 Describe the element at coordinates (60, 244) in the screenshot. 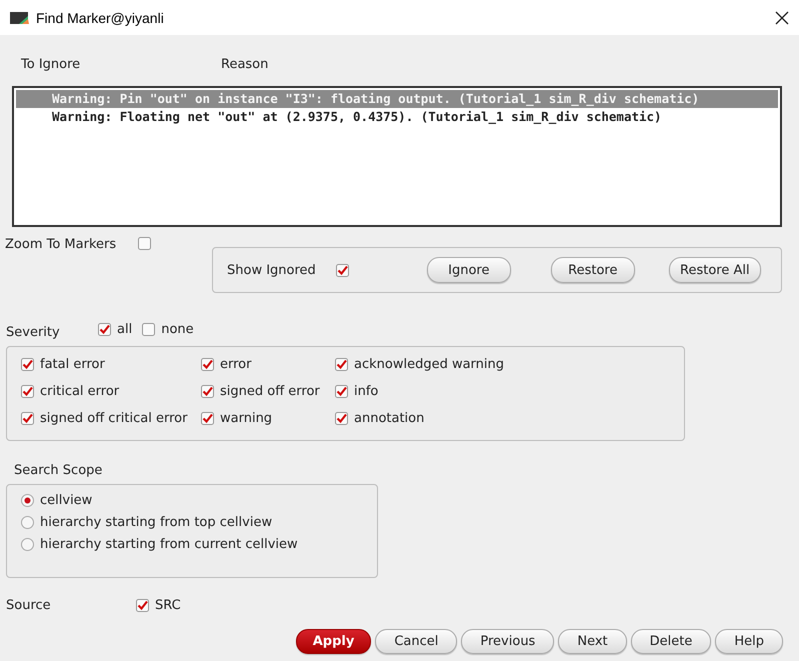

I see `zoom-label: Zoom To Markers` at that location.